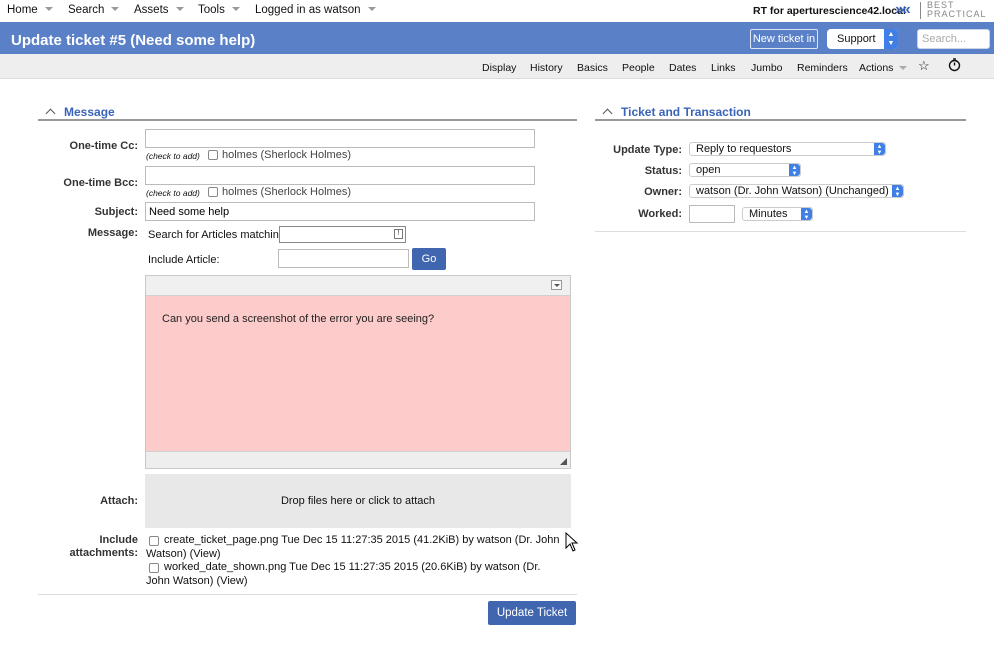 This screenshot has height=664, width=994. Describe the element at coordinates (563, 461) in the screenshot. I see `resize-grip-icon` at that location.